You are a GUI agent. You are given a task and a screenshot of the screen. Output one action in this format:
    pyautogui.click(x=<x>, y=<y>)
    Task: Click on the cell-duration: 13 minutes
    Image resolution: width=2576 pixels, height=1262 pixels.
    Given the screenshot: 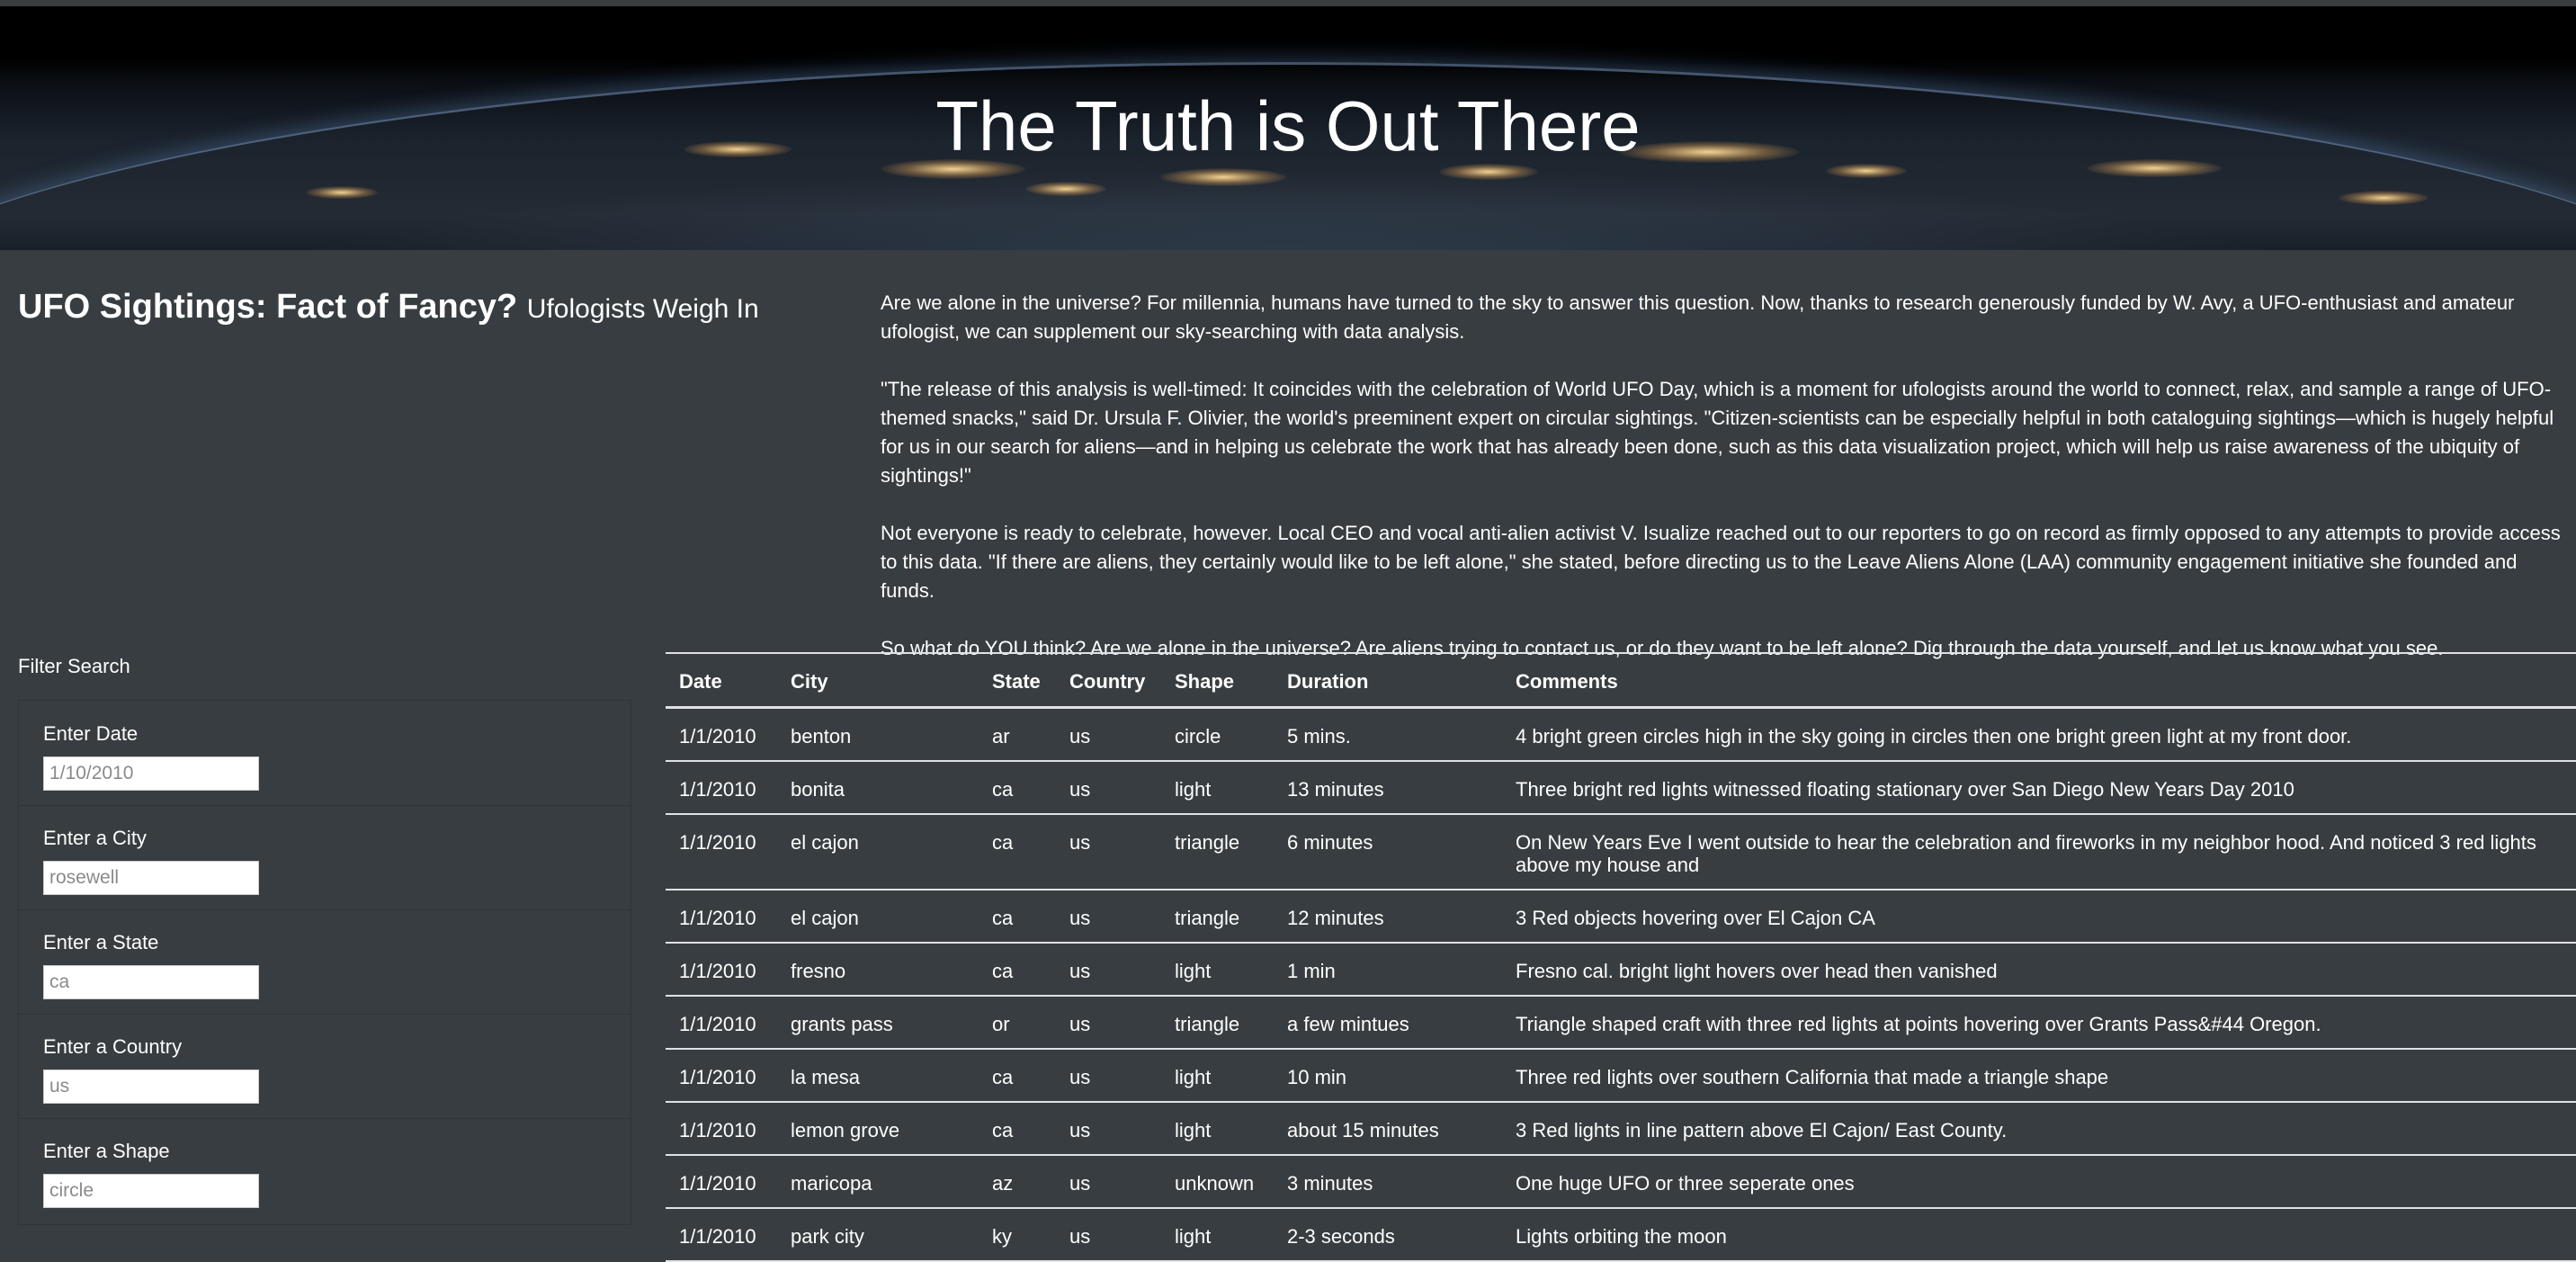 What is the action you would take?
    pyautogui.click(x=1388, y=788)
    